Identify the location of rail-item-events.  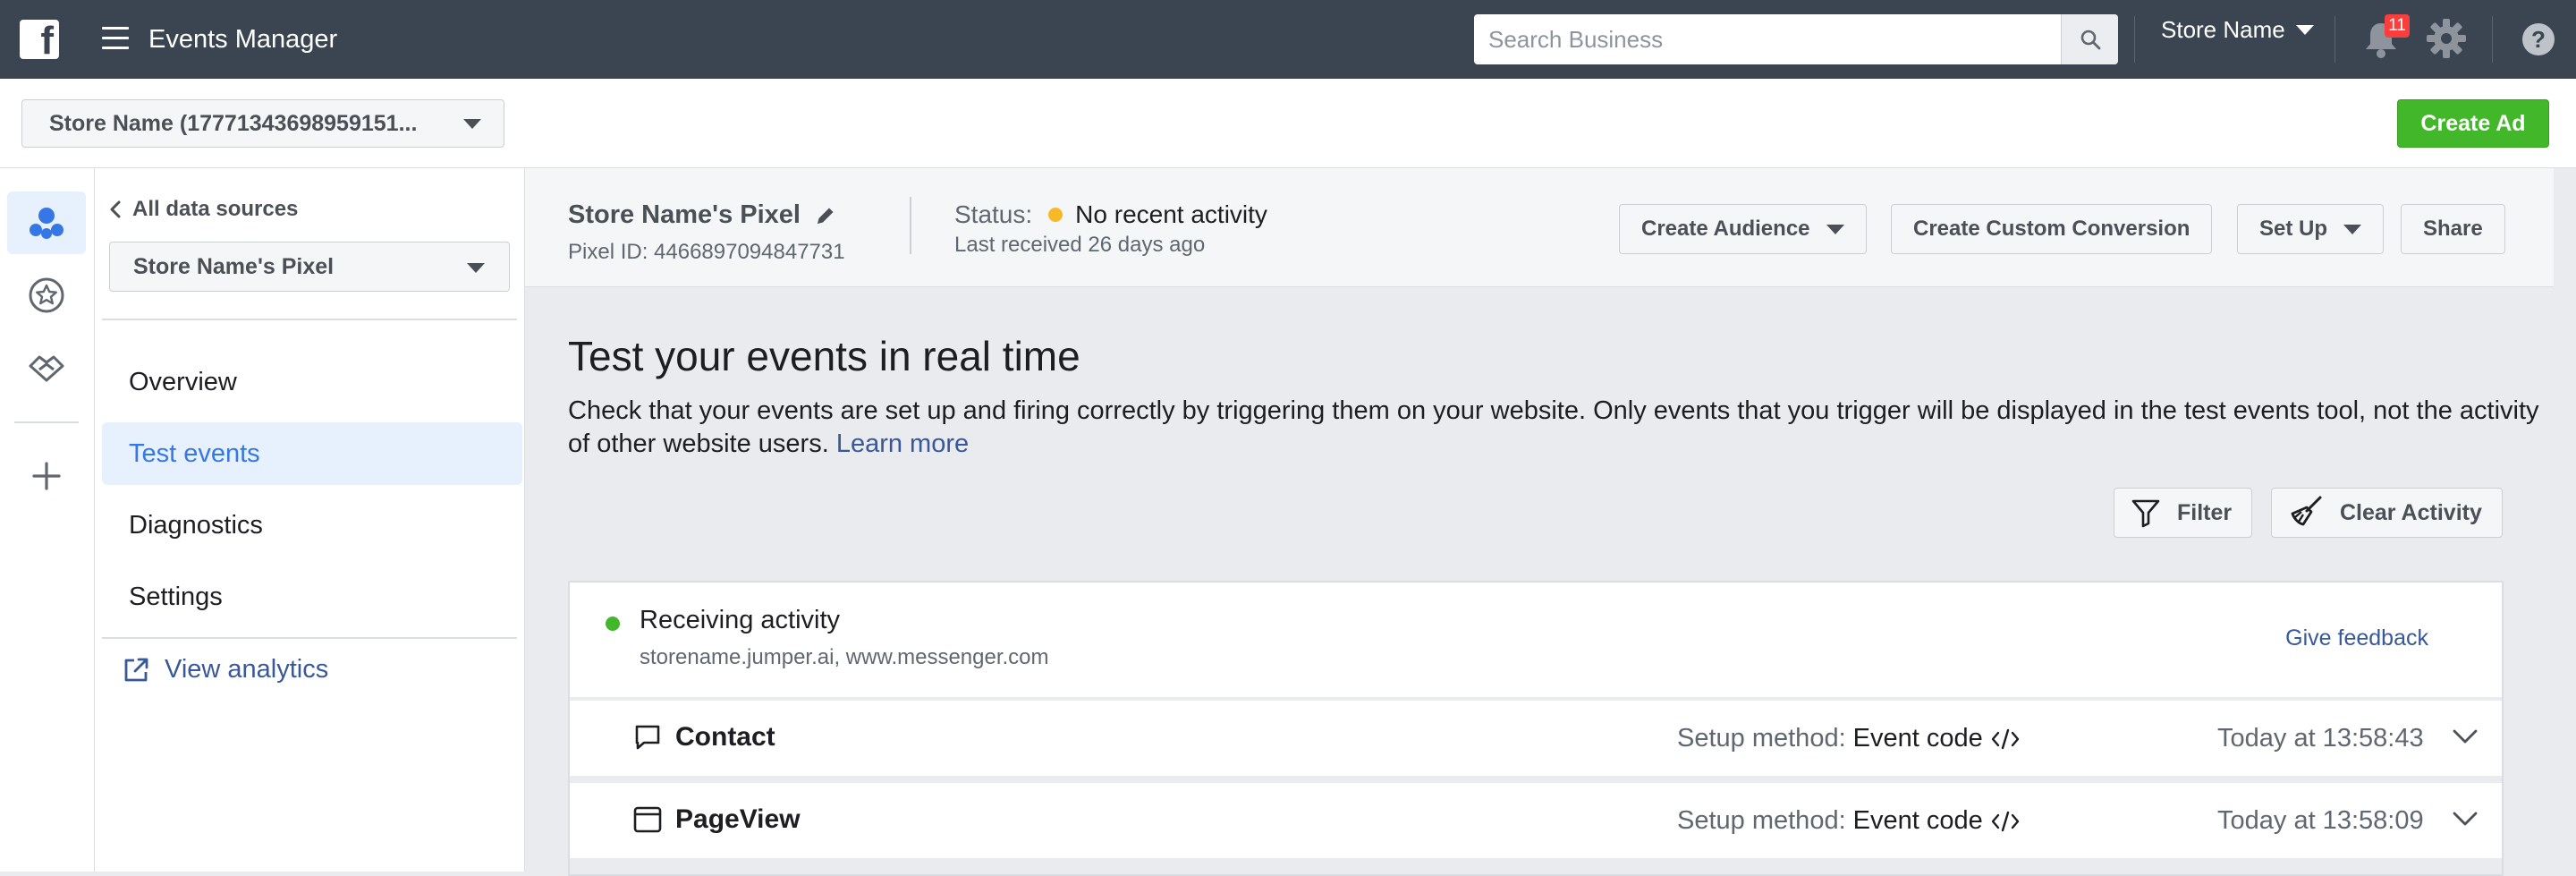
(46, 222).